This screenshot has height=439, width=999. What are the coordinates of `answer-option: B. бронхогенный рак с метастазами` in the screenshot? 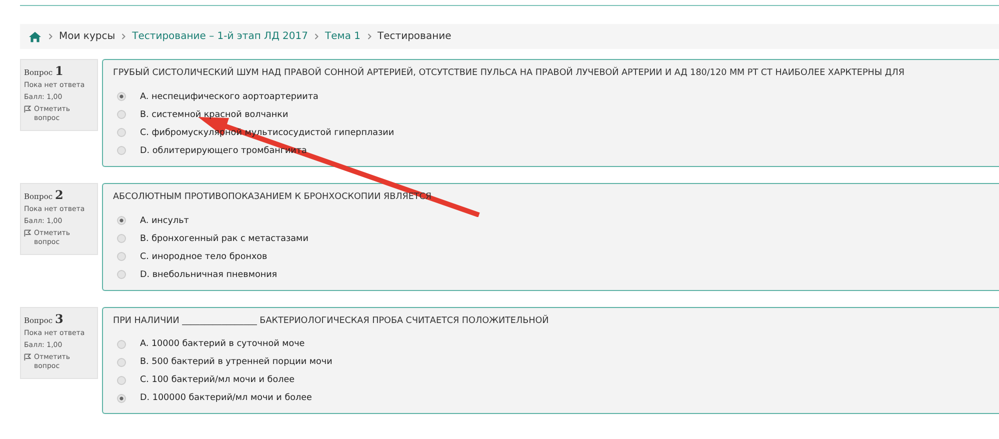 It's located at (224, 239).